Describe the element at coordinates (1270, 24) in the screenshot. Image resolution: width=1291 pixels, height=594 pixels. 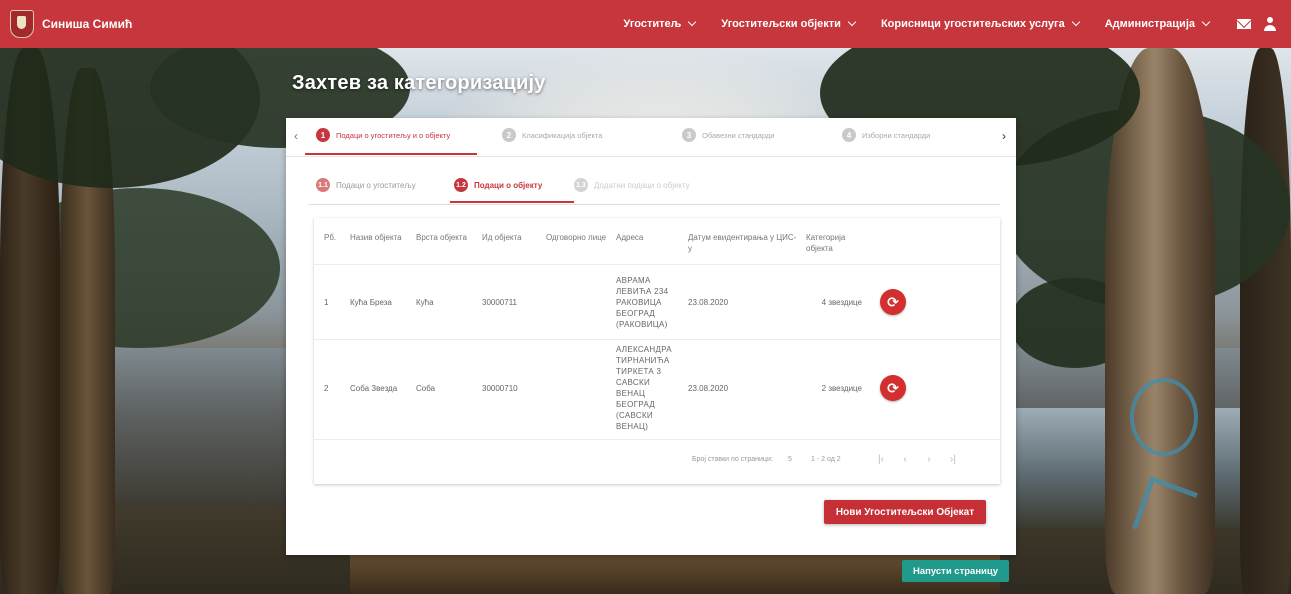
I see `user-icon` at that location.